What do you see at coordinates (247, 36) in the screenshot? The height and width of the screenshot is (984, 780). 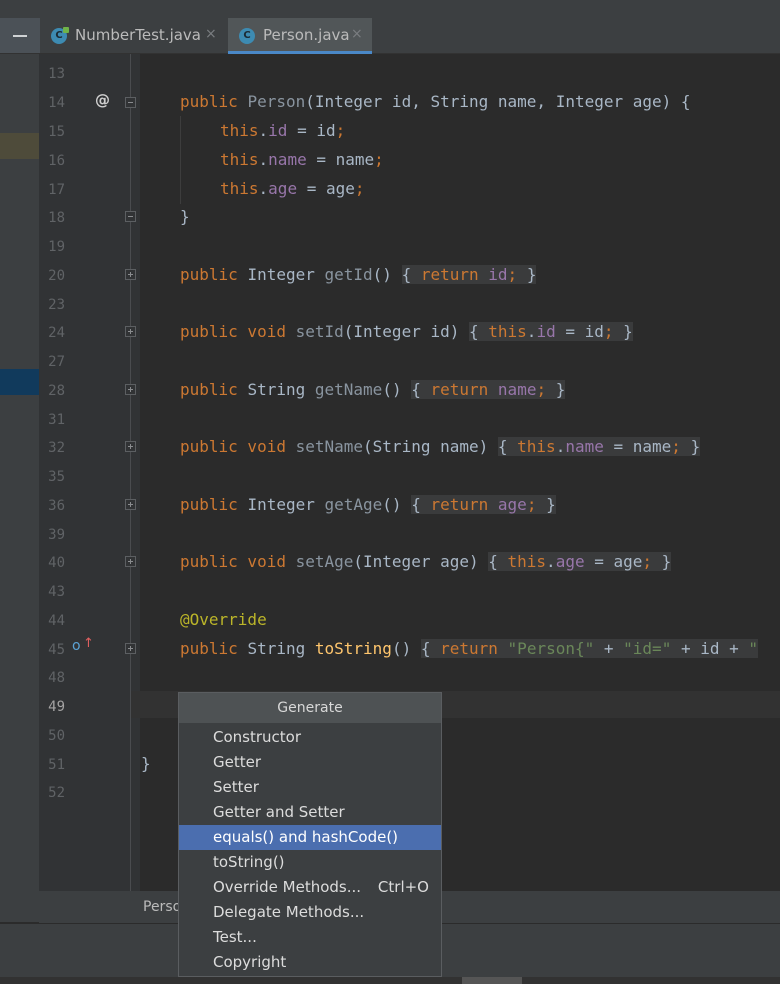 I see `java-class-icon: C` at bounding box center [247, 36].